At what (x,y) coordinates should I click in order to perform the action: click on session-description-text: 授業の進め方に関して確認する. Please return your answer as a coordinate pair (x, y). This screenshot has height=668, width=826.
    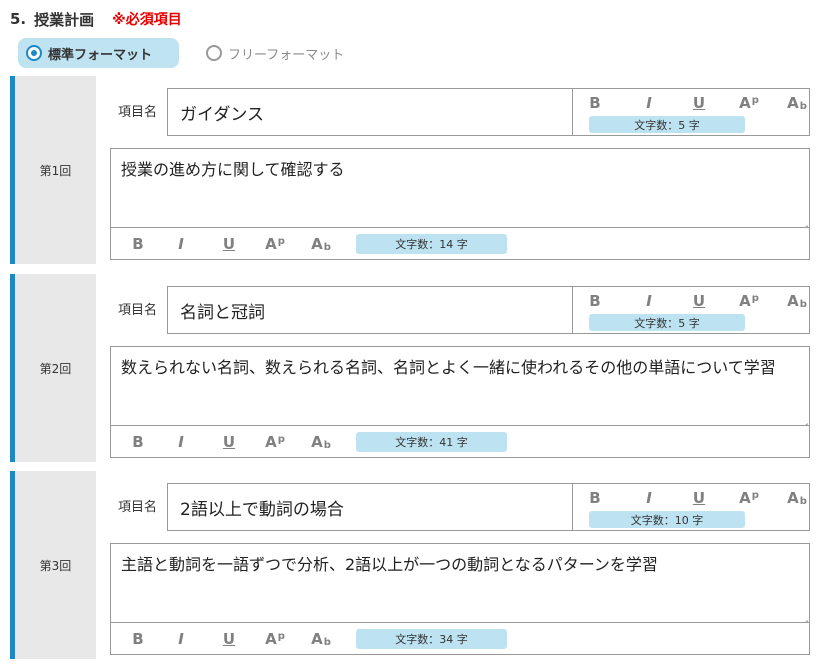
    Looking at the image, I should click on (233, 169).